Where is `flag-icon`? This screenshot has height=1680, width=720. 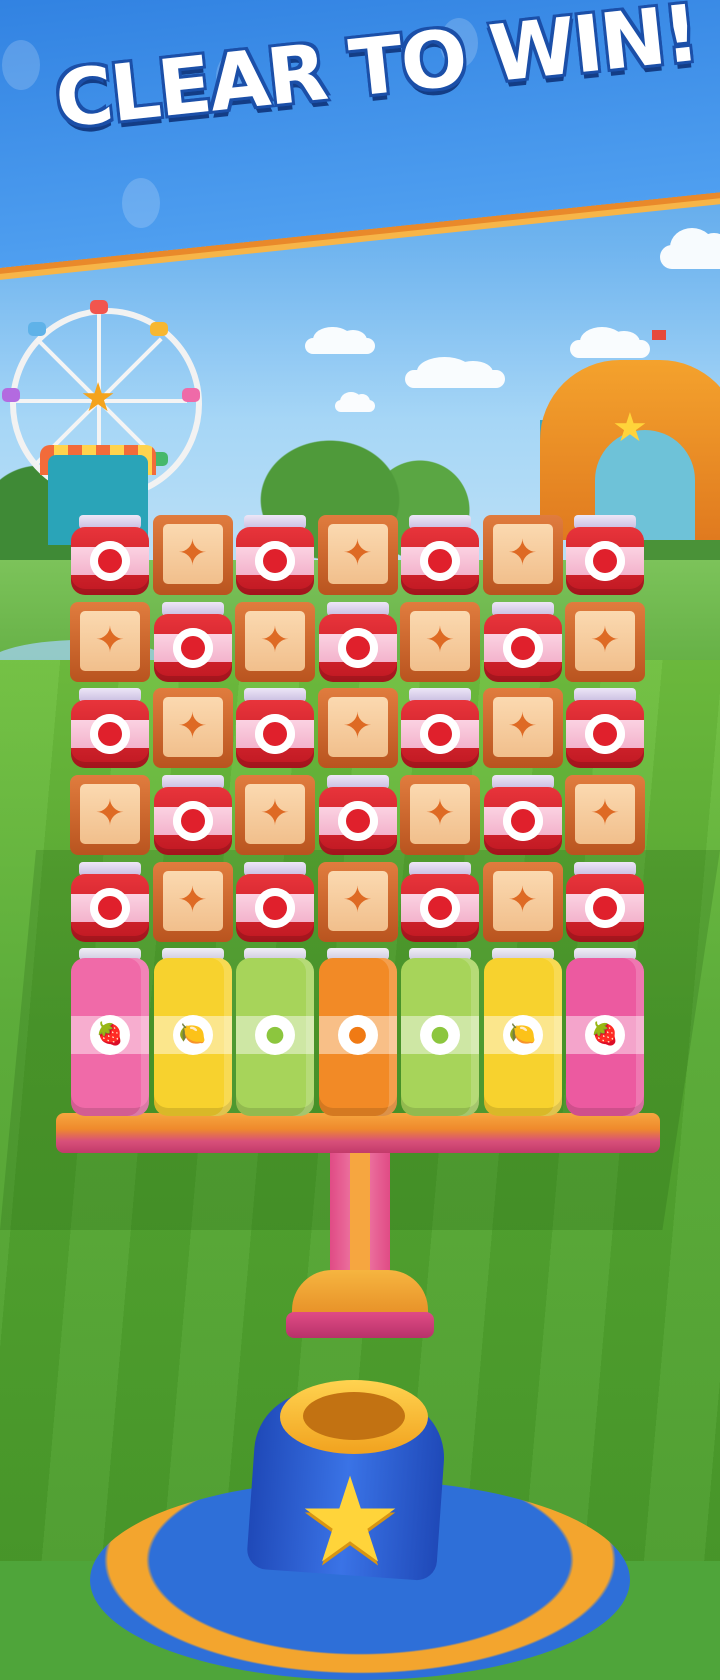 flag-icon is located at coordinates (659, 335).